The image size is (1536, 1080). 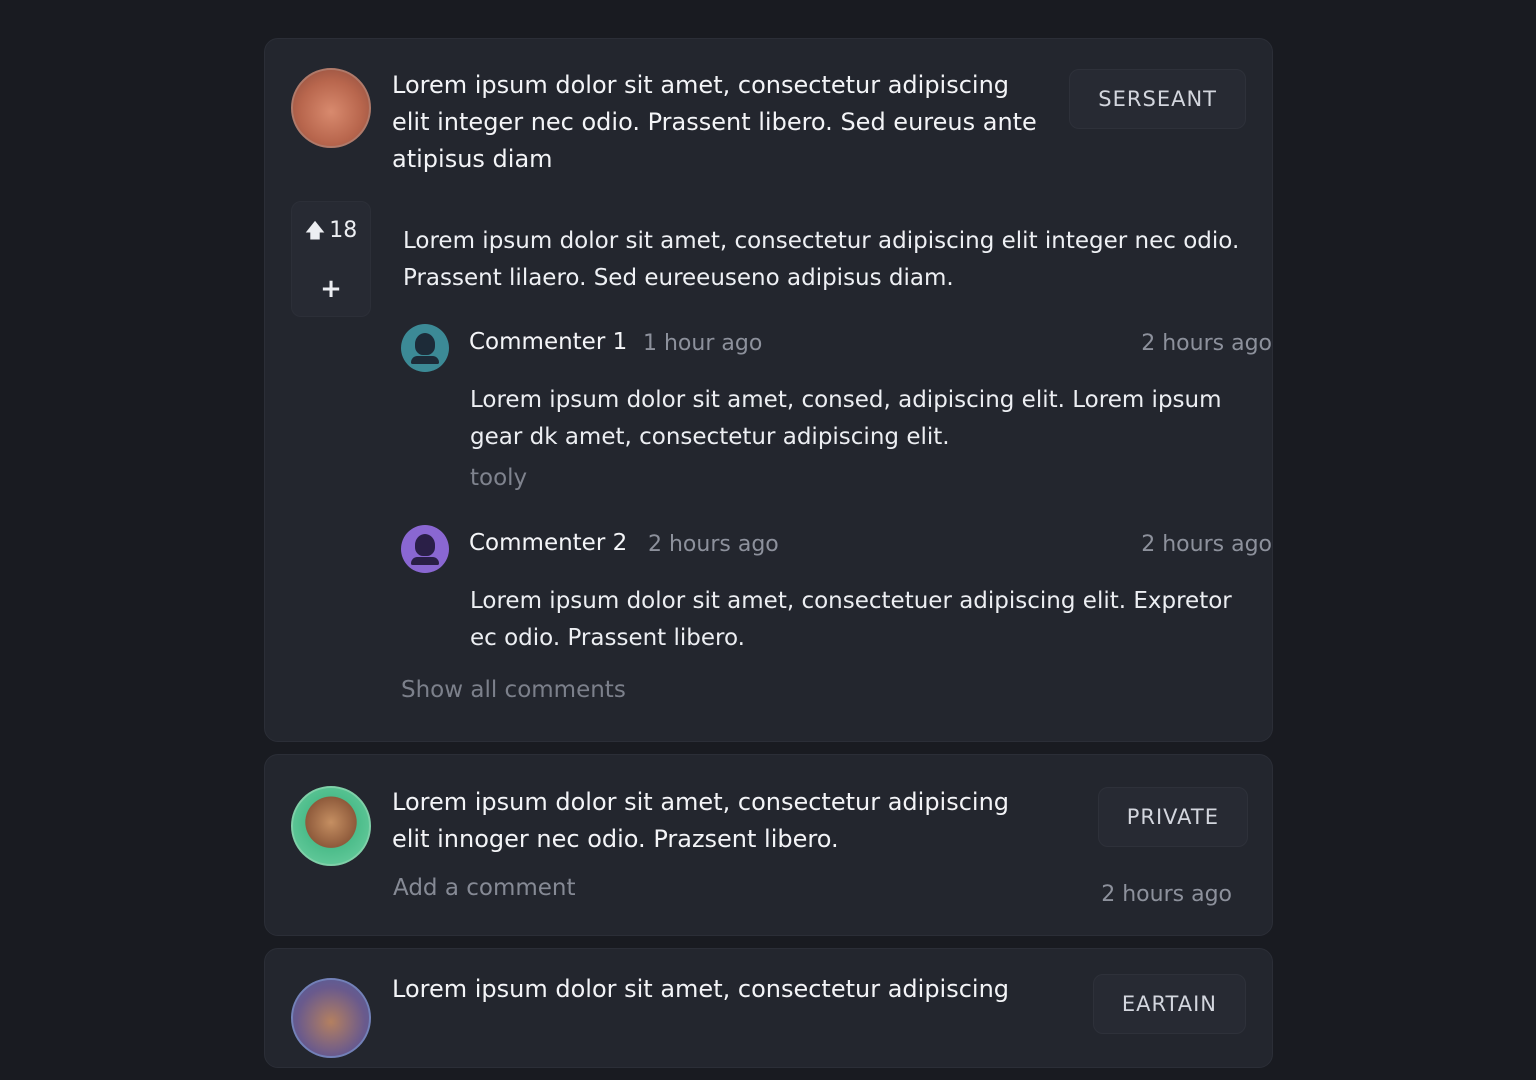 I want to click on post-tag: SERSEANT, so click(x=1157, y=99).